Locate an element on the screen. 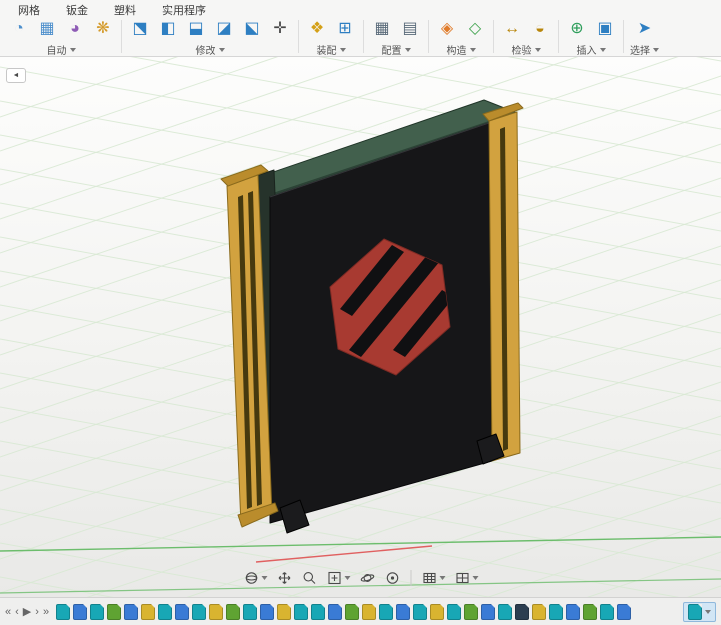 The height and width of the screenshot is (625, 721). configuration-table-icon: ▤ is located at coordinates (410, 29).